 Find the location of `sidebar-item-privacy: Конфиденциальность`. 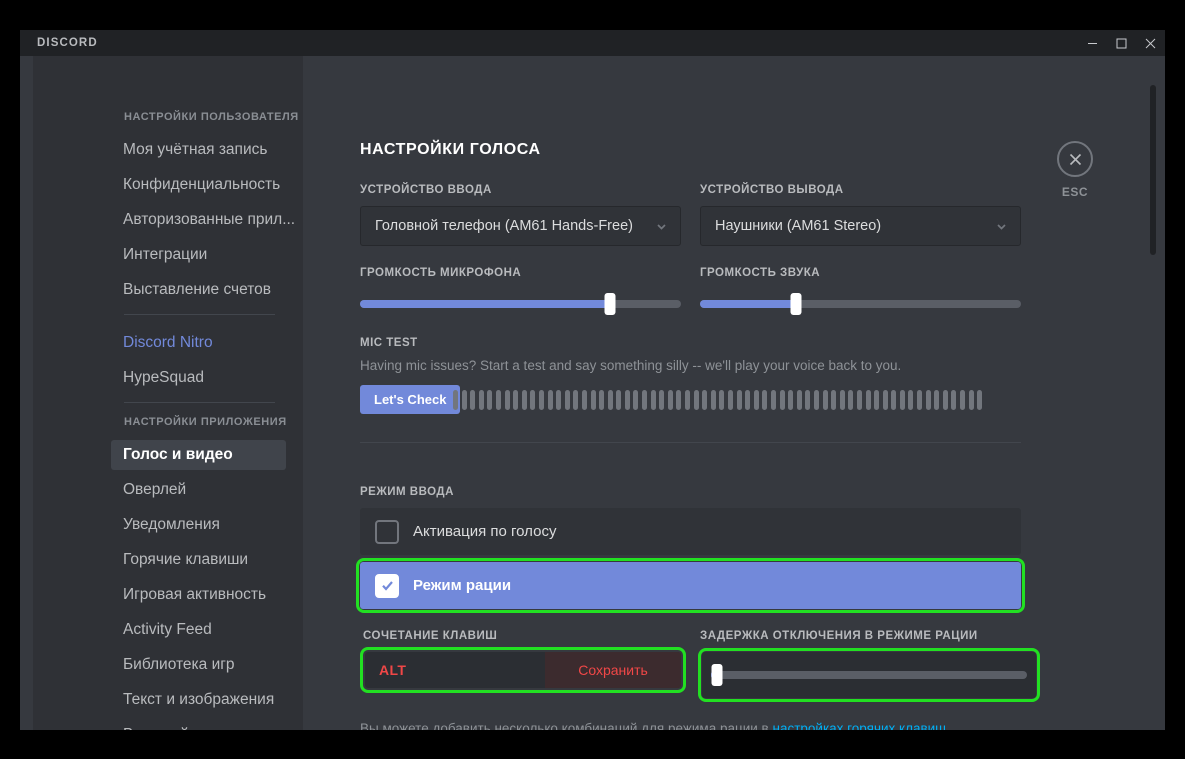

sidebar-item-privacy: Конфиденциальность is located at coordinates (198, 185).